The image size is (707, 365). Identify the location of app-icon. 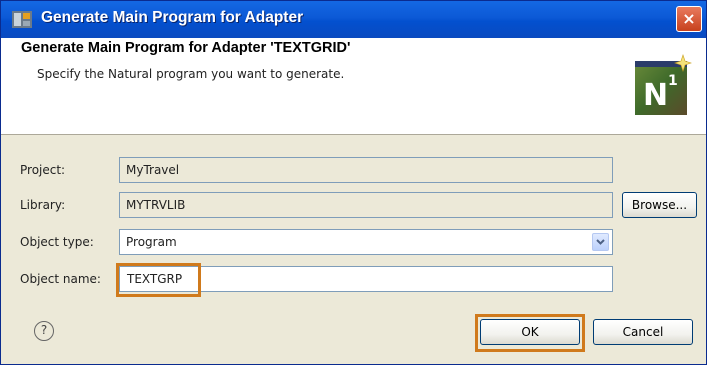
(22, 19).